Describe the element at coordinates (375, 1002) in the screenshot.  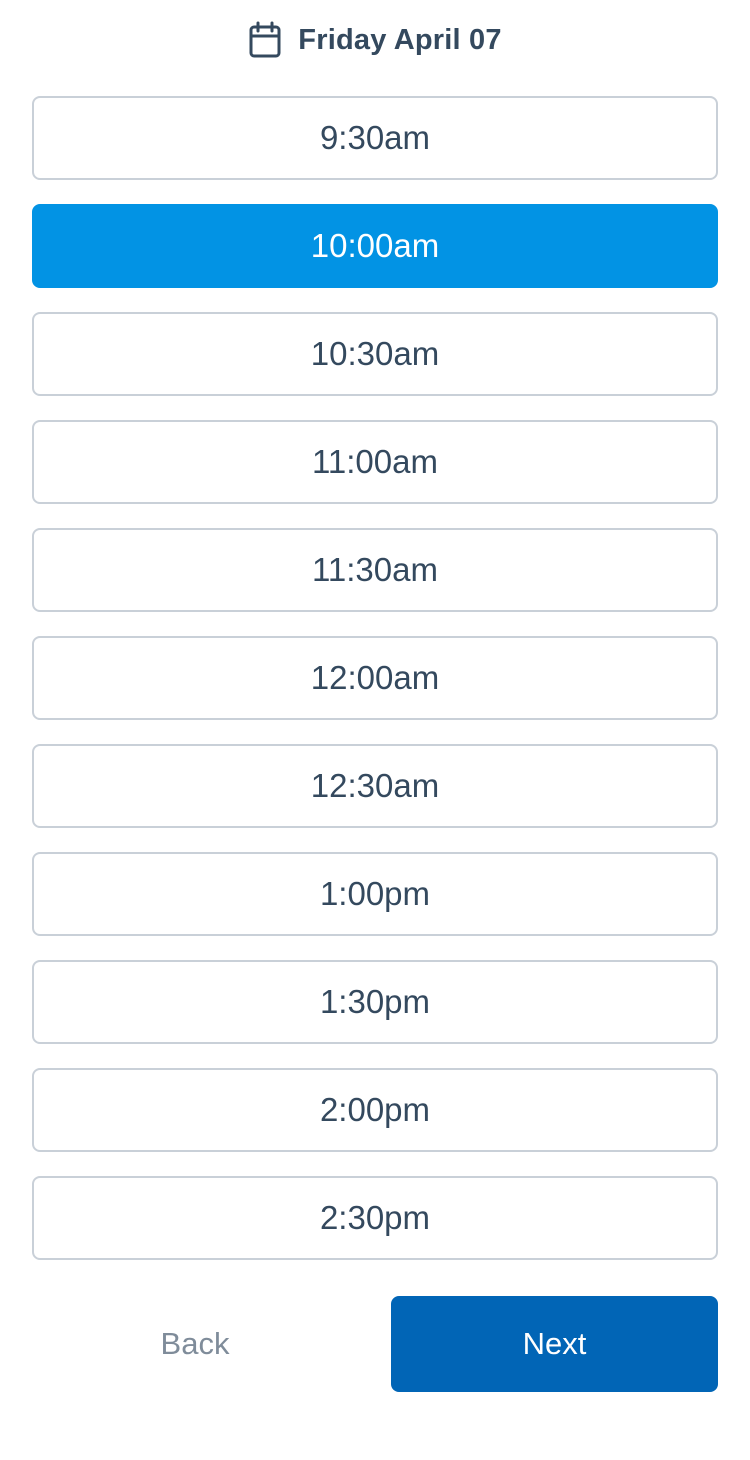
I see `time-slot: 1:30pm` at that location.